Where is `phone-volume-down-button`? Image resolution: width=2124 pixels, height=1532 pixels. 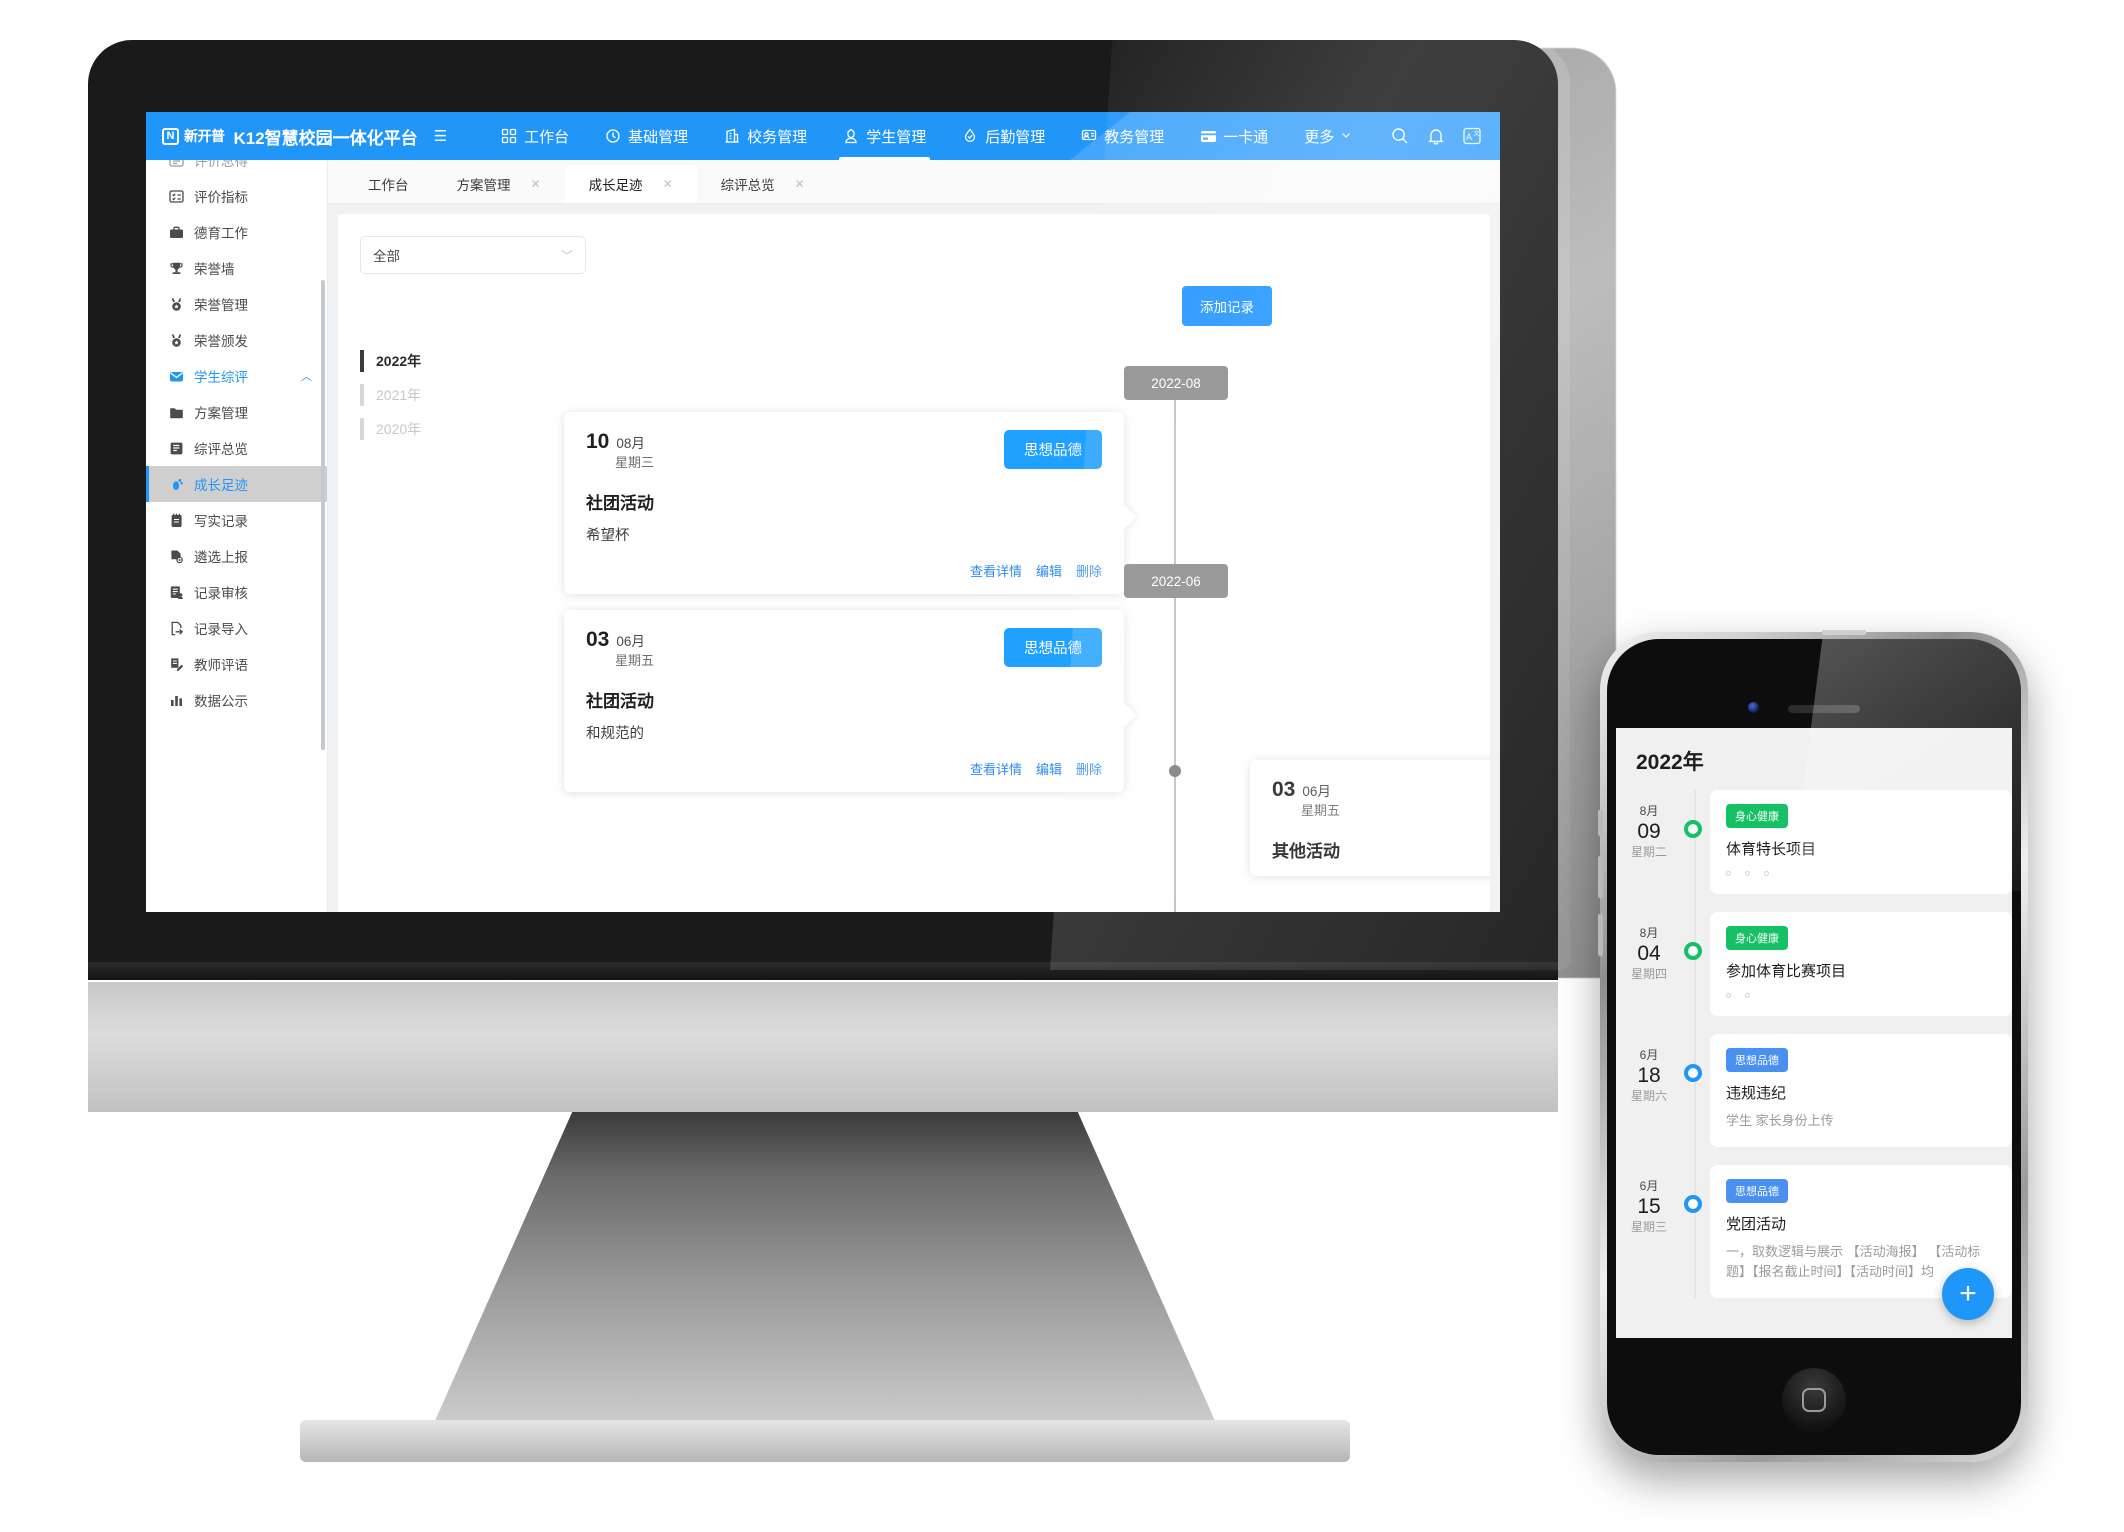 phone-volume-down-button is located at coordinates (1600, 935).